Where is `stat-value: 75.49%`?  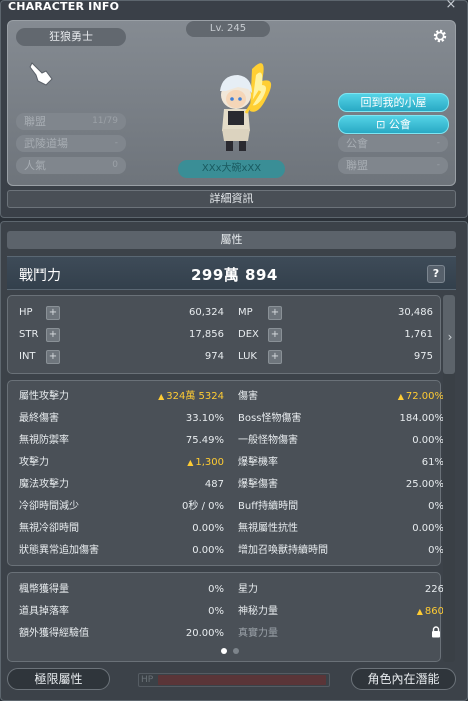 stat-value: 75.49% is located at coordinates (204, 440).